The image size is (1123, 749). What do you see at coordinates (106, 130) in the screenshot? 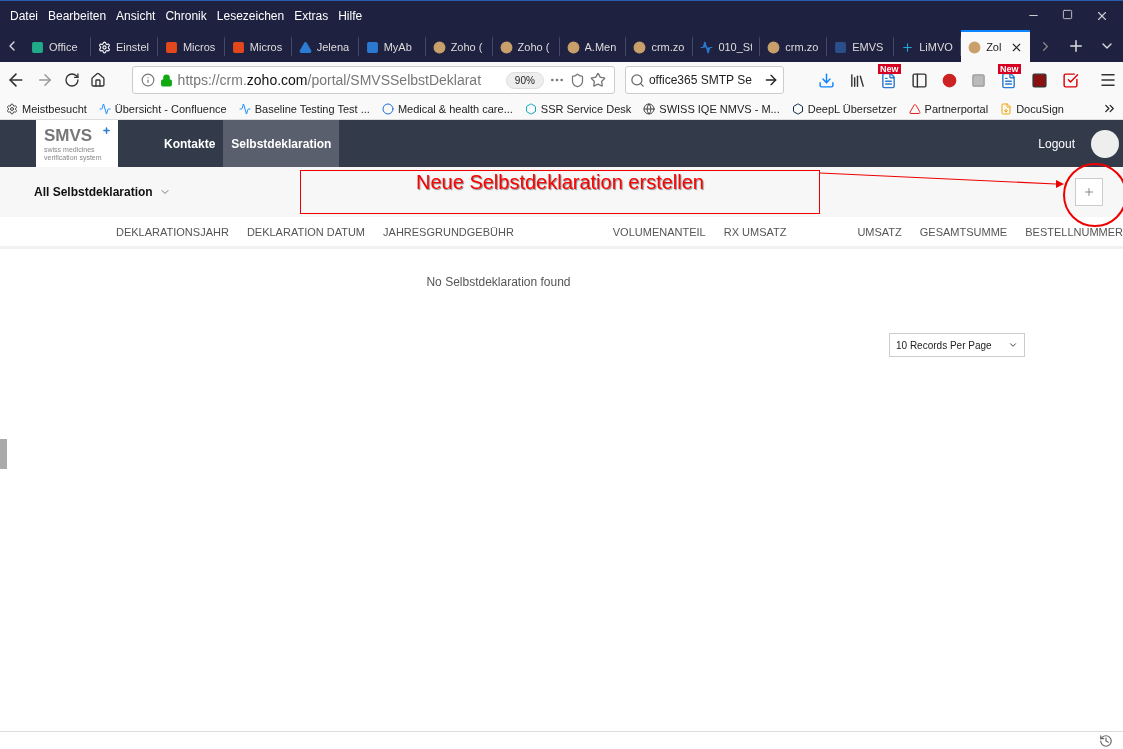
I see `cross-icon` at bounding box center [106, 130].